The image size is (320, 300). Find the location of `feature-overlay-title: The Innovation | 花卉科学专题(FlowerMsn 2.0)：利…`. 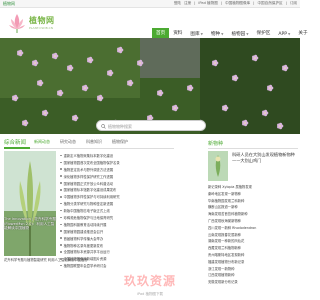

feature-overlay-title: The Innovation | 花卉科学专题(FlowerMsn 2.0)：利… is located at coordinates (30, 224).